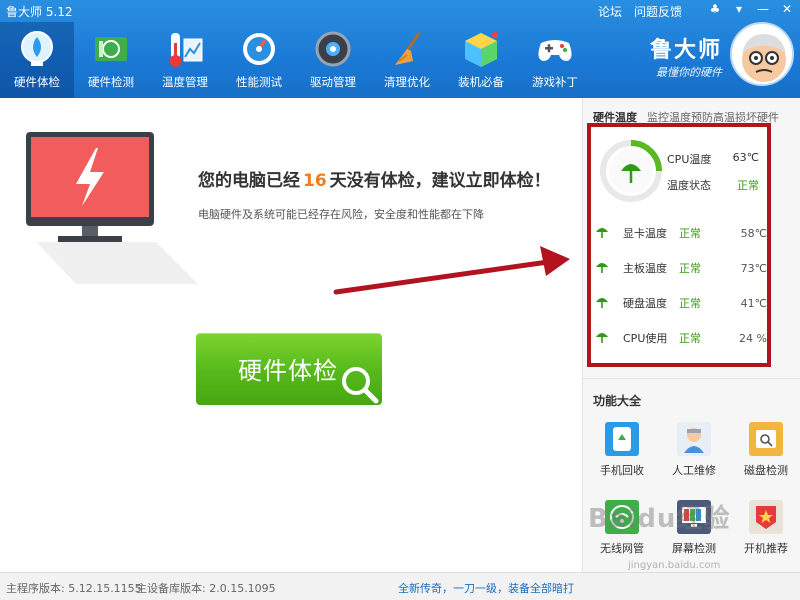 This screenshot has height=600, width=800. I want to click on temp-status-label: 温度状态, so click(689, 185).